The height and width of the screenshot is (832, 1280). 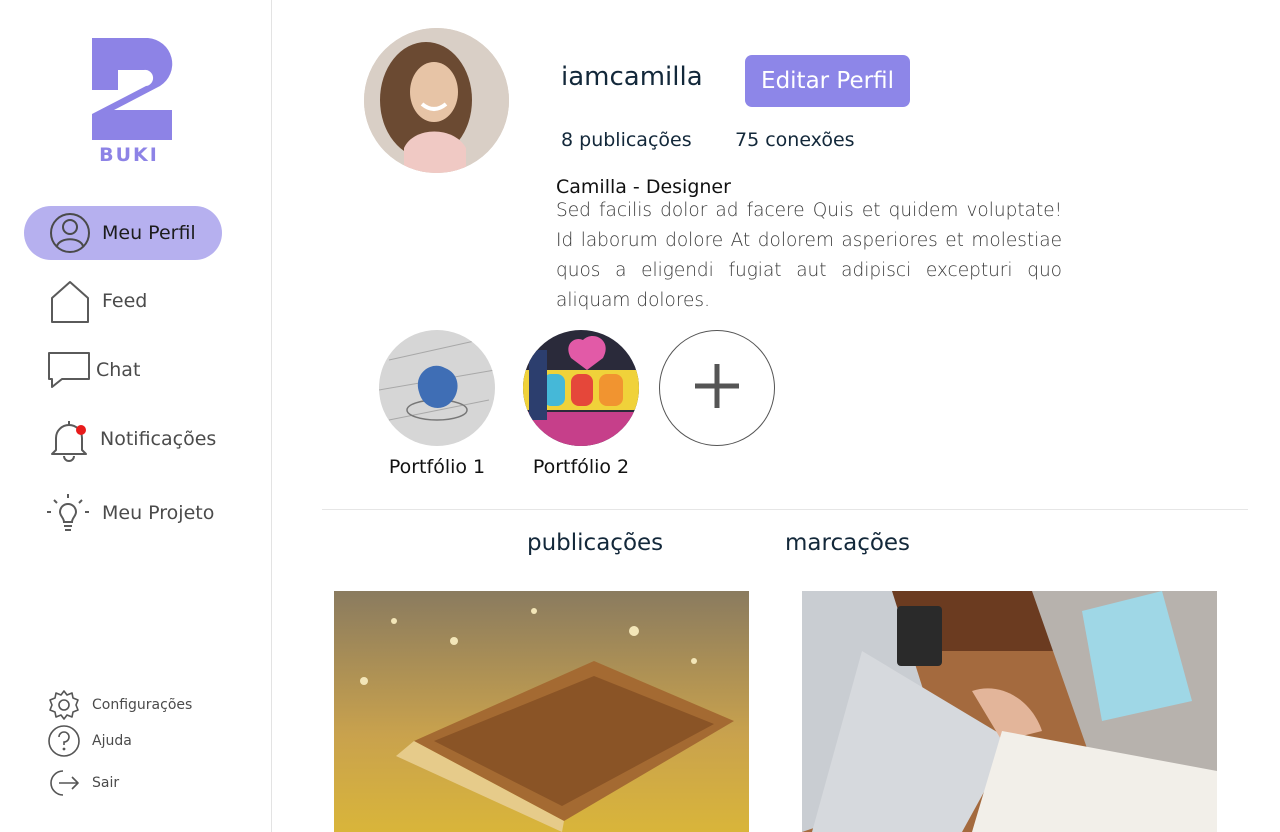 What do you see at coordinates (97, 301) in the screenshot?
I see `sidebar-item-feed: Feed` at bounding box center [97, 301].